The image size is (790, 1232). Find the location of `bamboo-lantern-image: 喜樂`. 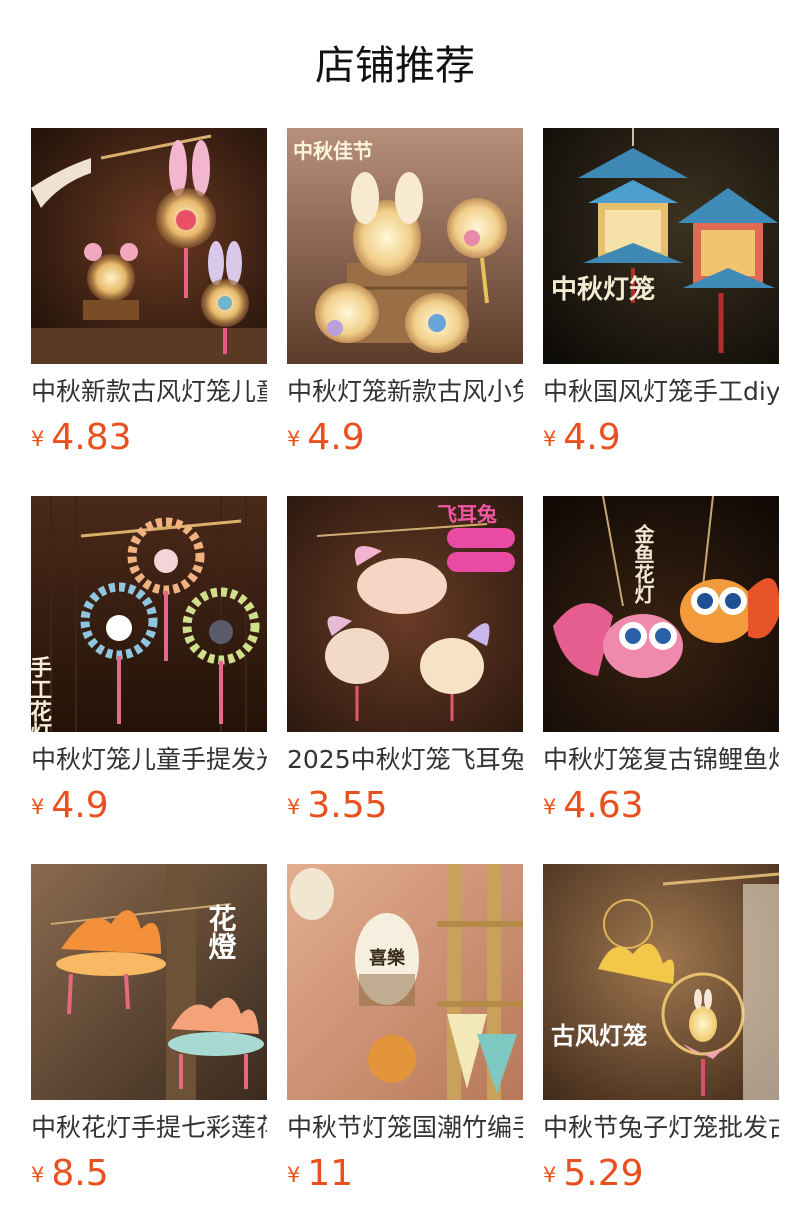

bamboo-lantern-image: 喜樂 is located at coordinates (405, 982).